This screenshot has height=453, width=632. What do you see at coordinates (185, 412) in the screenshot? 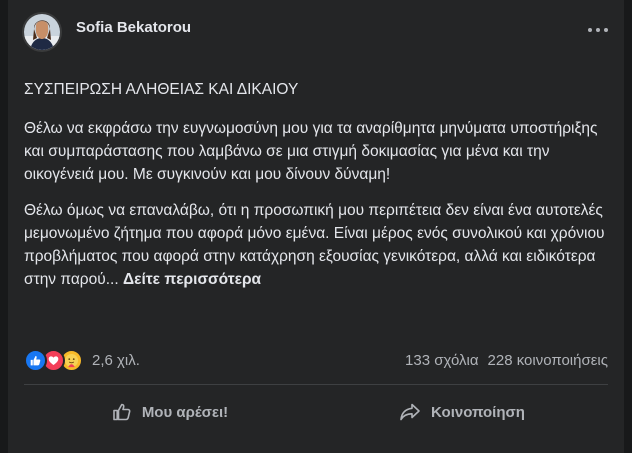
I see `like-label: Μου αρέσει!` at bounding box center [185, 412].